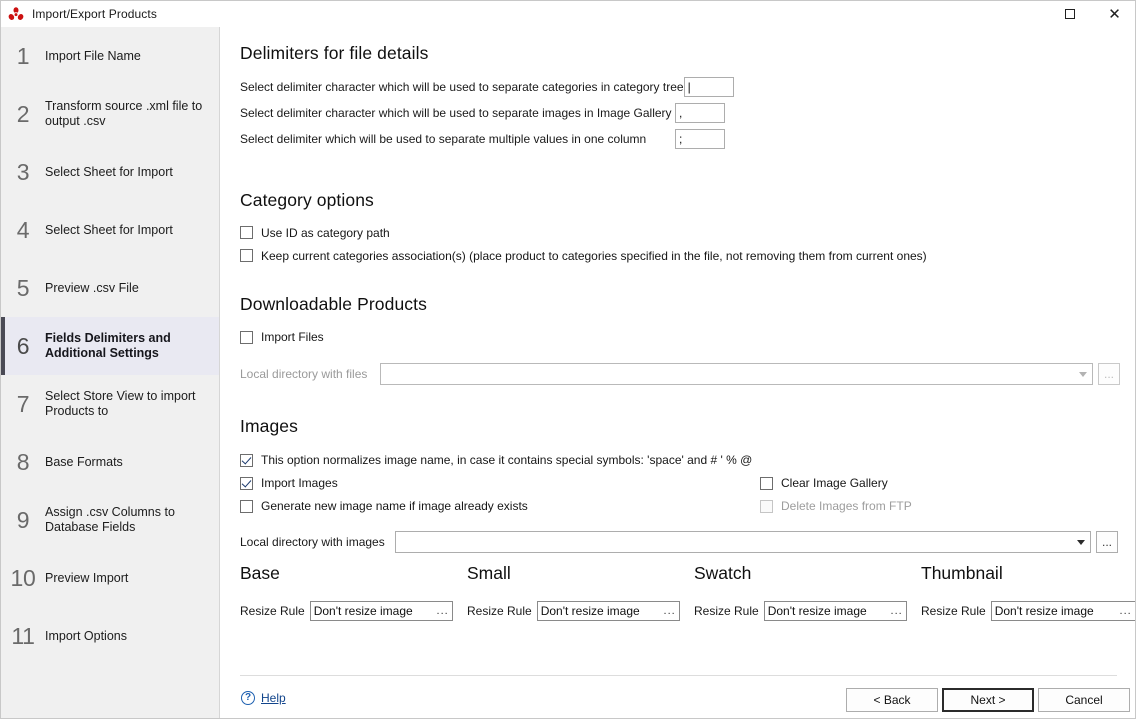 Image resolution: width=1136 pixels, height=719 pixels. I want to click on sidebar-step-11: 11 Import Options, so click(110, 636).